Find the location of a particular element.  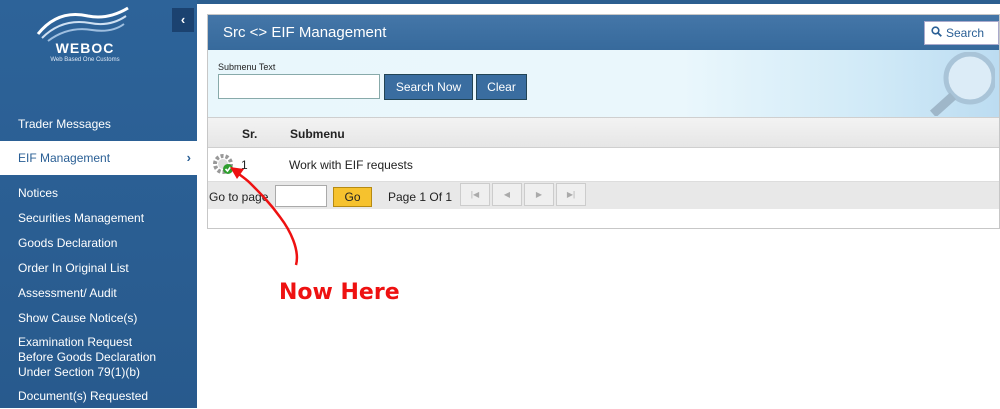

top-bar is located at coordinates (598, 2).